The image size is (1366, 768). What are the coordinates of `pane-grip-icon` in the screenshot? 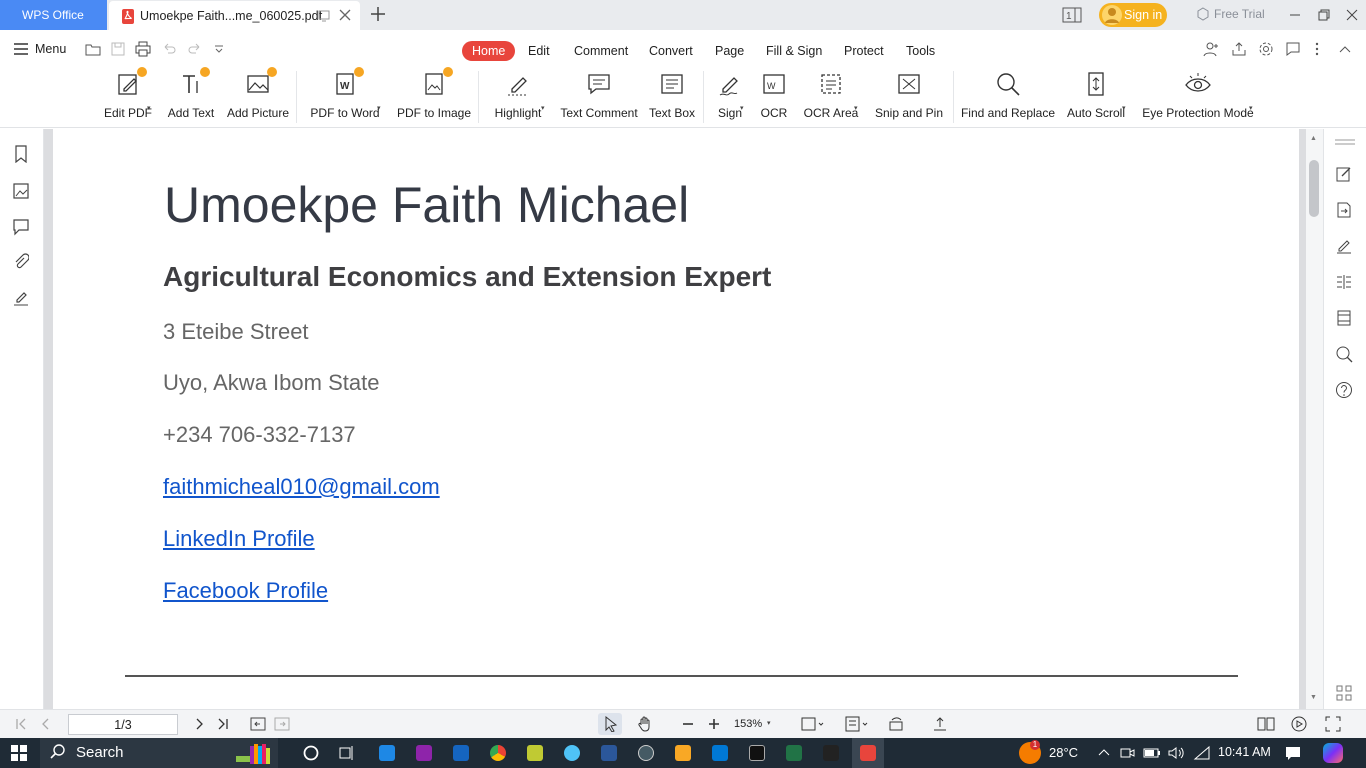 It's located at (1345, 142).